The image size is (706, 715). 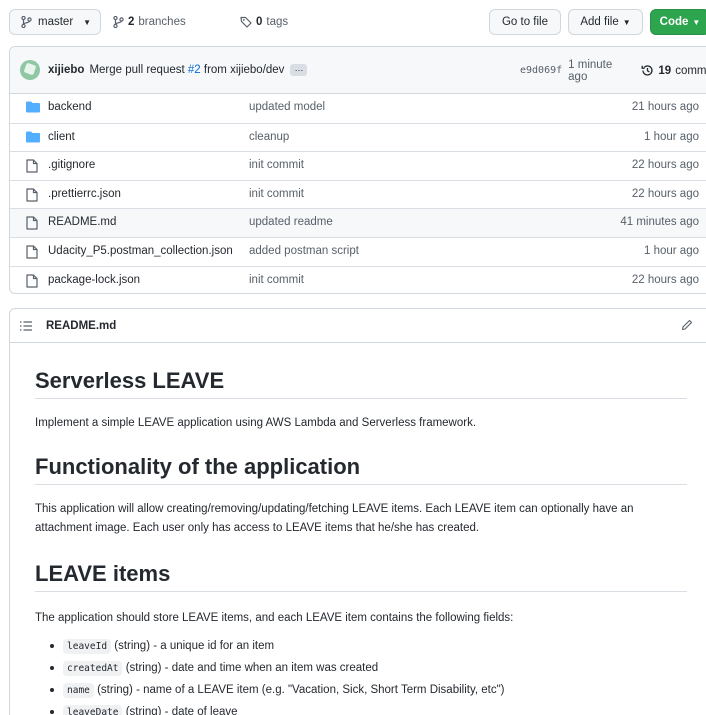 What do you see at coordinates (130, 380) in the screenshot?
I see `readme-title: Serverless LEAVE` at bounding box center [130, 380].